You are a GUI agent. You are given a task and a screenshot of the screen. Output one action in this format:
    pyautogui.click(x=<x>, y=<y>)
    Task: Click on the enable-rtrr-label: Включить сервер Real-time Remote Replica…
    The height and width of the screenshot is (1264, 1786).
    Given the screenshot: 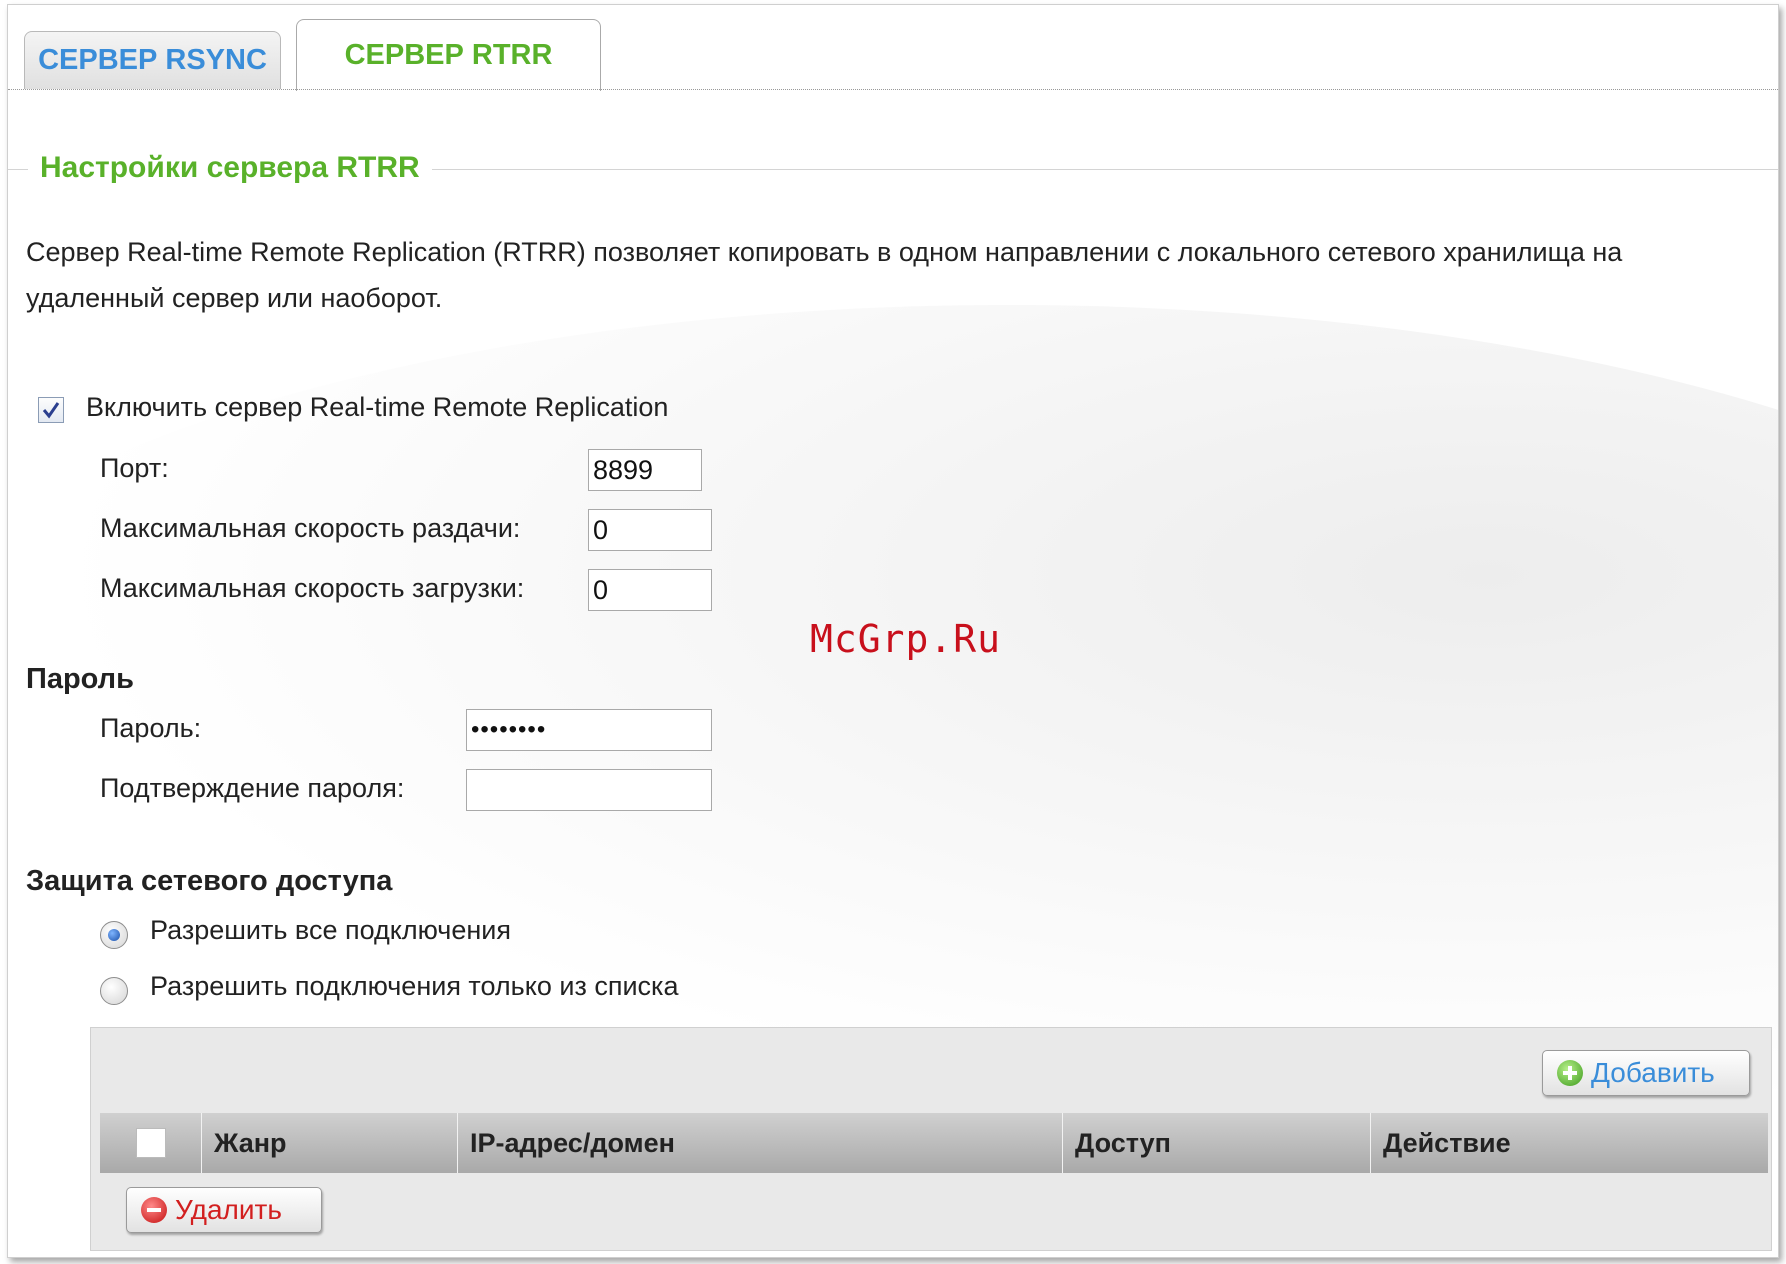 What is the action you would take?
    pyautogui.click(x=377, y=407)
    